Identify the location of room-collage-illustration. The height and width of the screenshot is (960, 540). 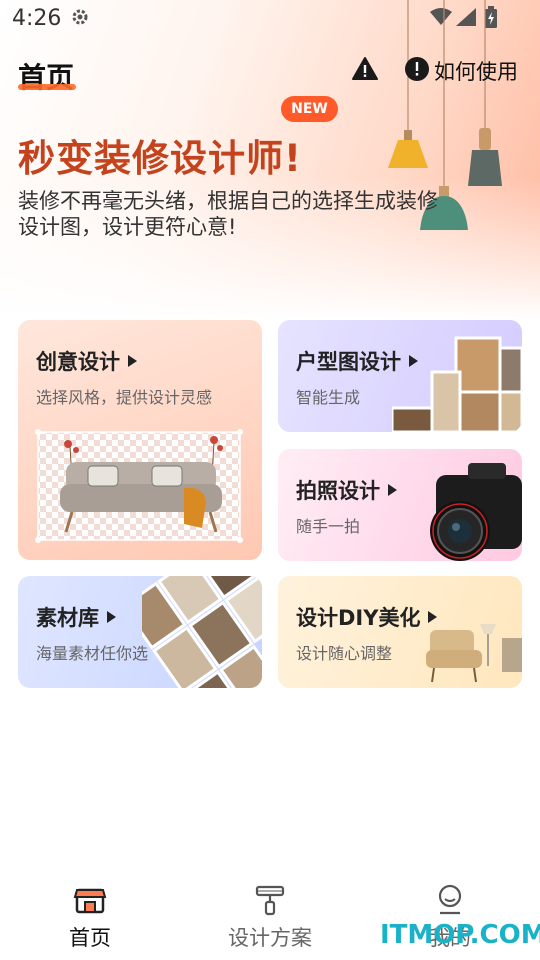
(202, 632).